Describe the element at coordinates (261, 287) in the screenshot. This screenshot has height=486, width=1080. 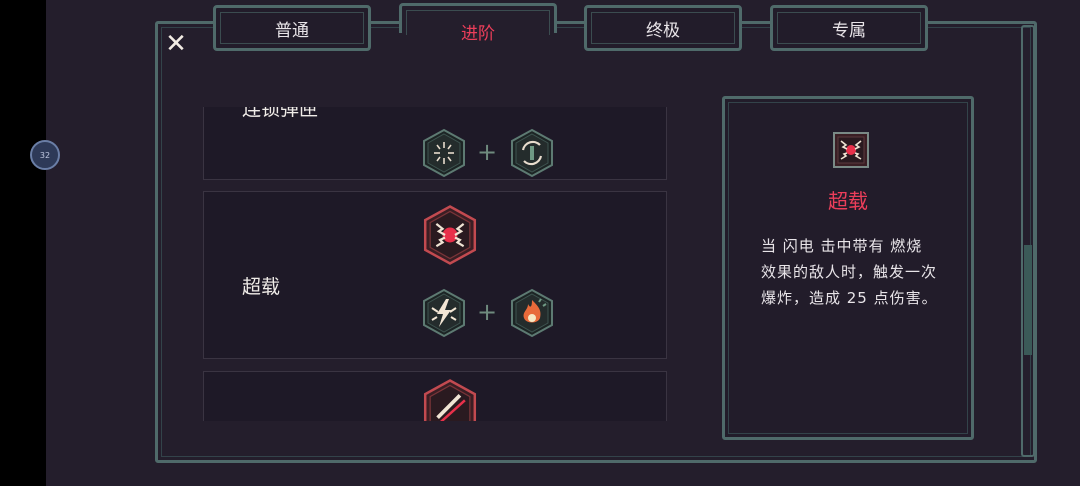
I see `combo-name: 超载` at that location.